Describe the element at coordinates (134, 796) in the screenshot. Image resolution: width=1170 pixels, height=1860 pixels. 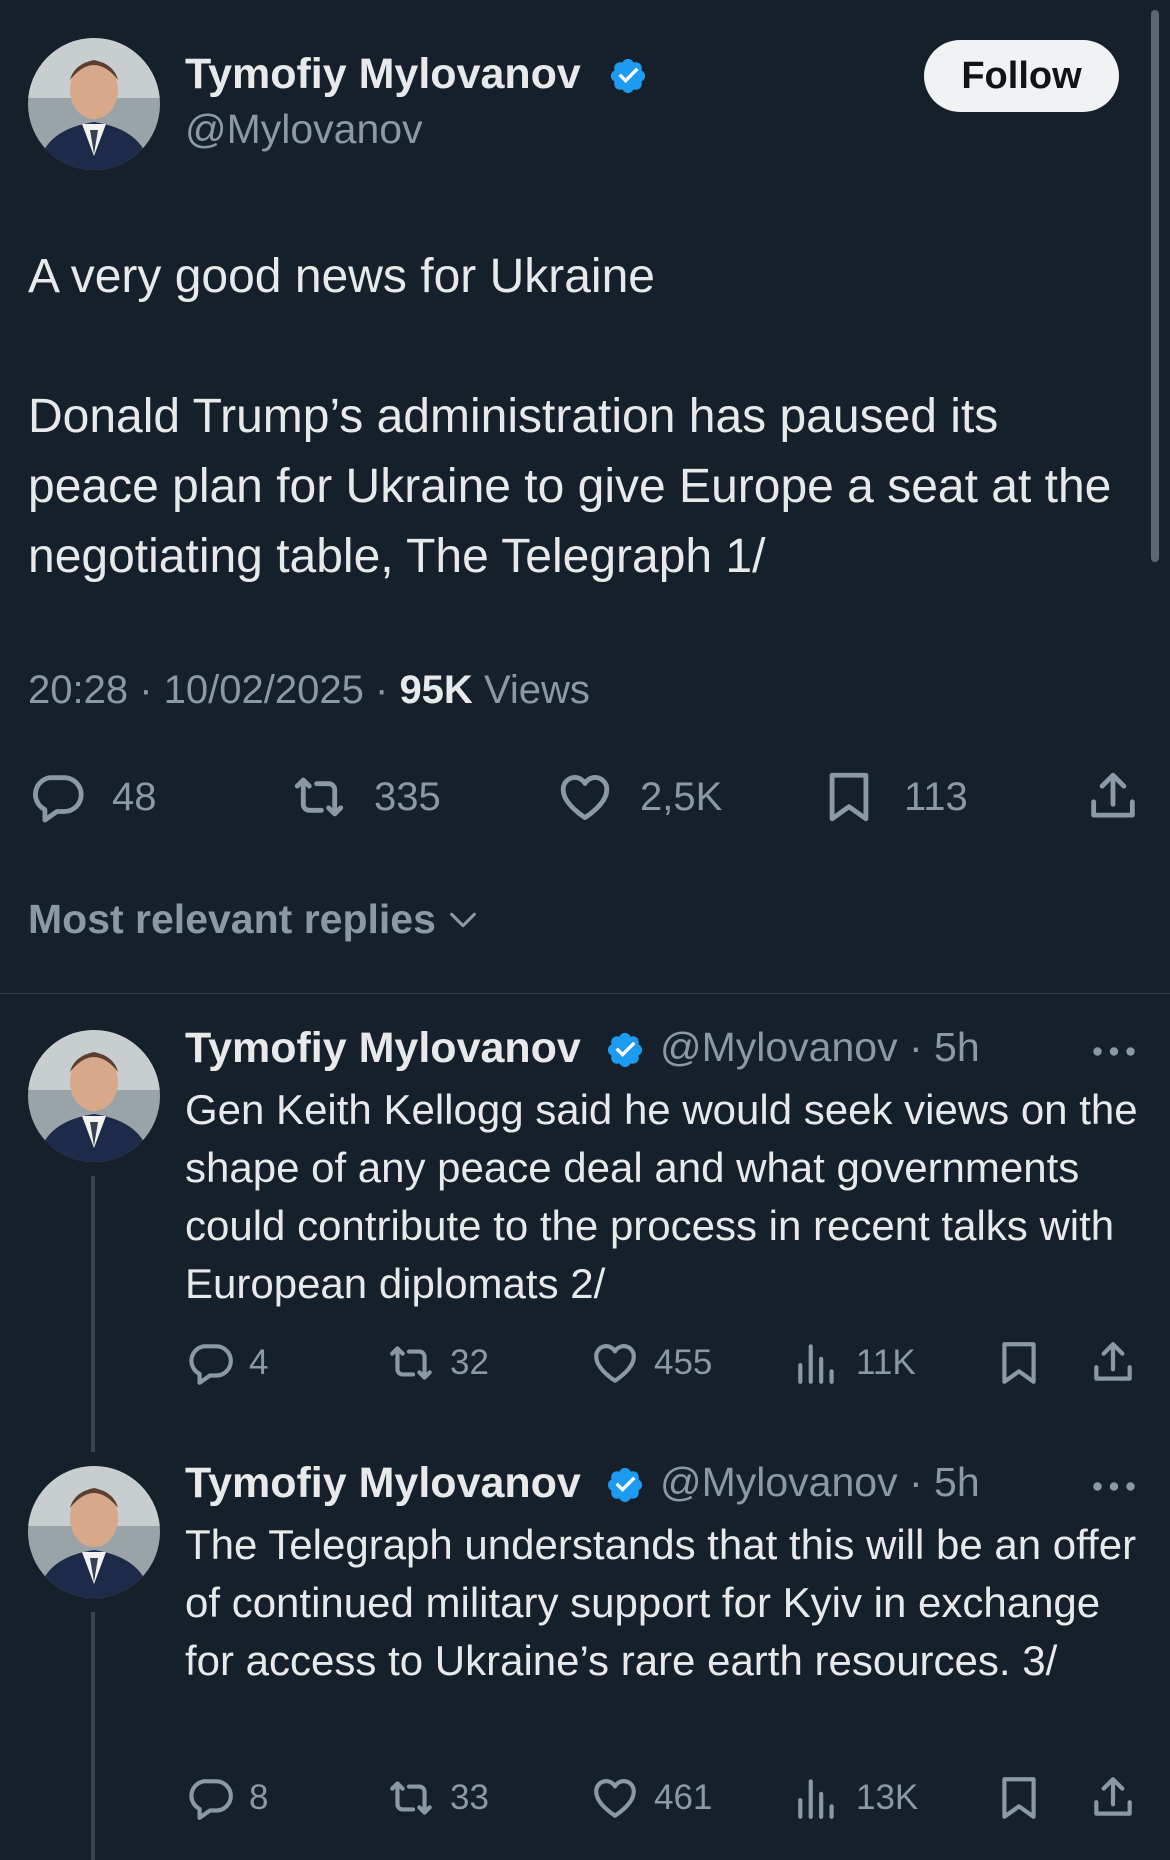
I see `reply-count: 48` at that location.